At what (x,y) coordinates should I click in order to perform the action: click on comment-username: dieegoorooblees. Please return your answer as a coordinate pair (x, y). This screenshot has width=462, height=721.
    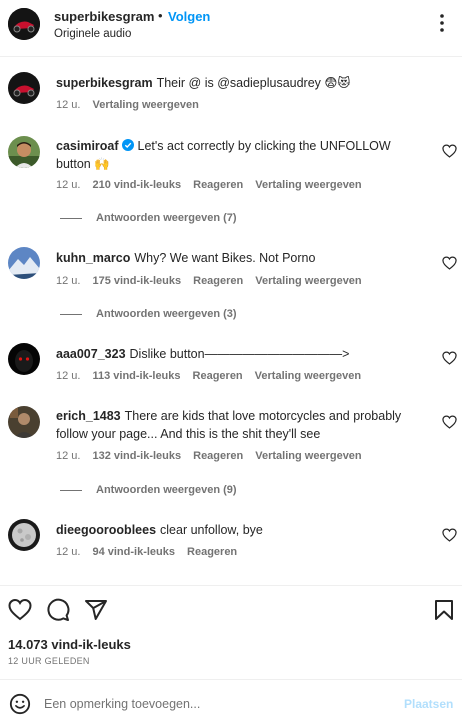
    Looking at the image, I should click on (106, 530).